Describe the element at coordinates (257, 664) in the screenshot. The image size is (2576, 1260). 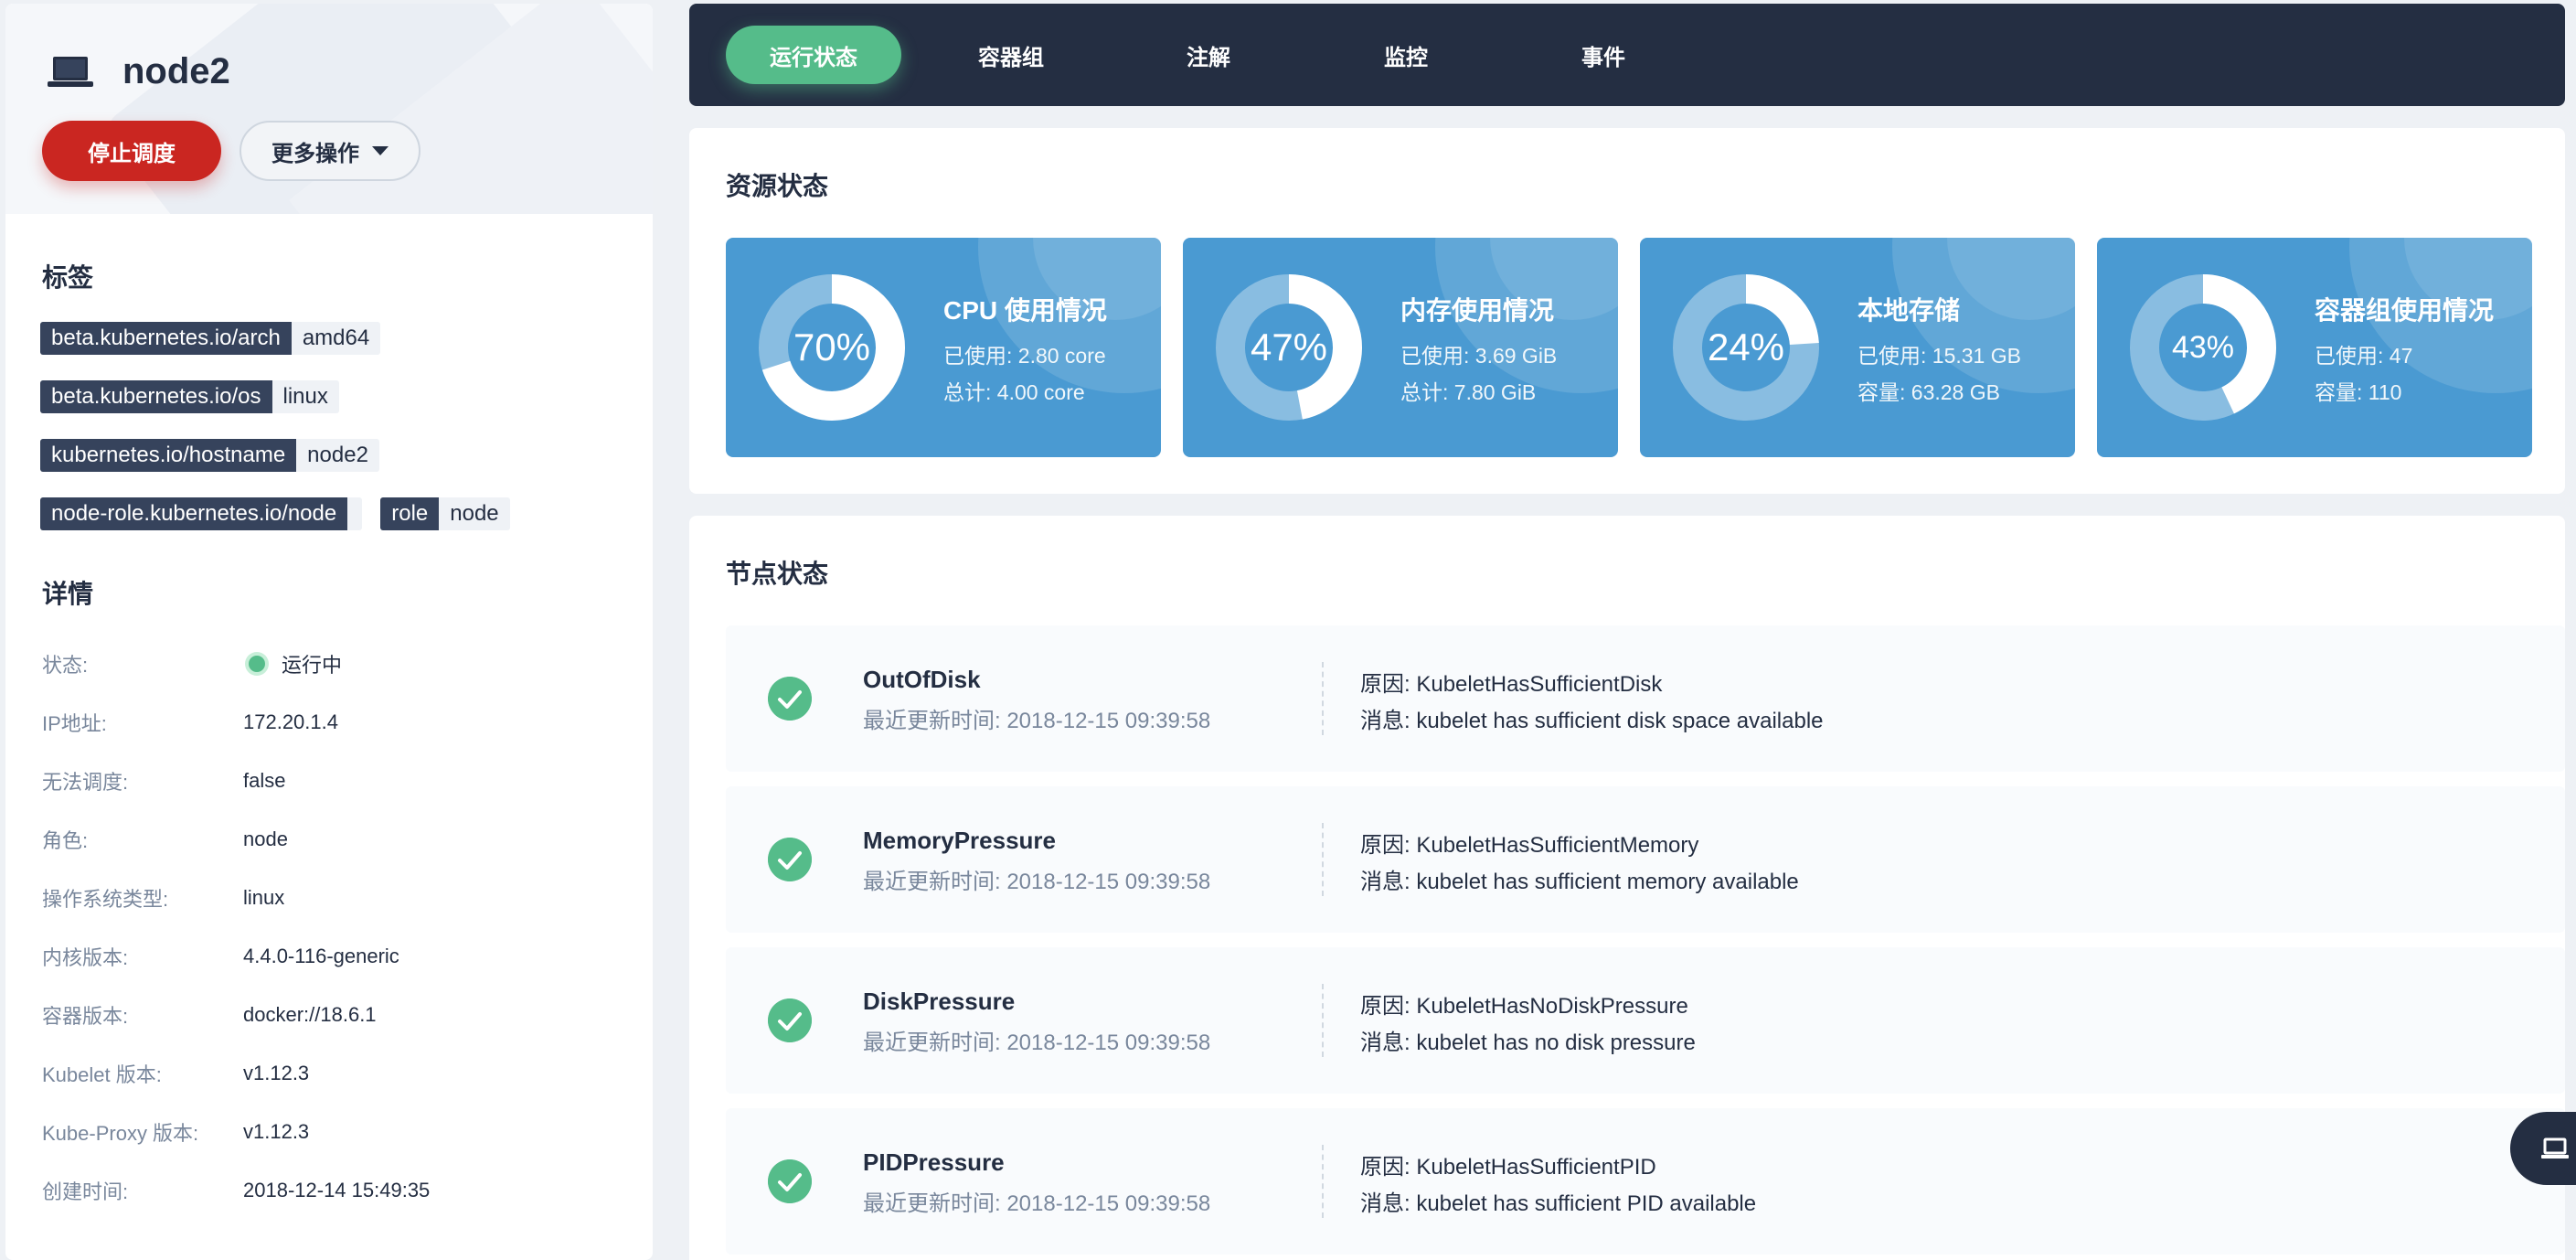
I see `status-running-icon` at that location.